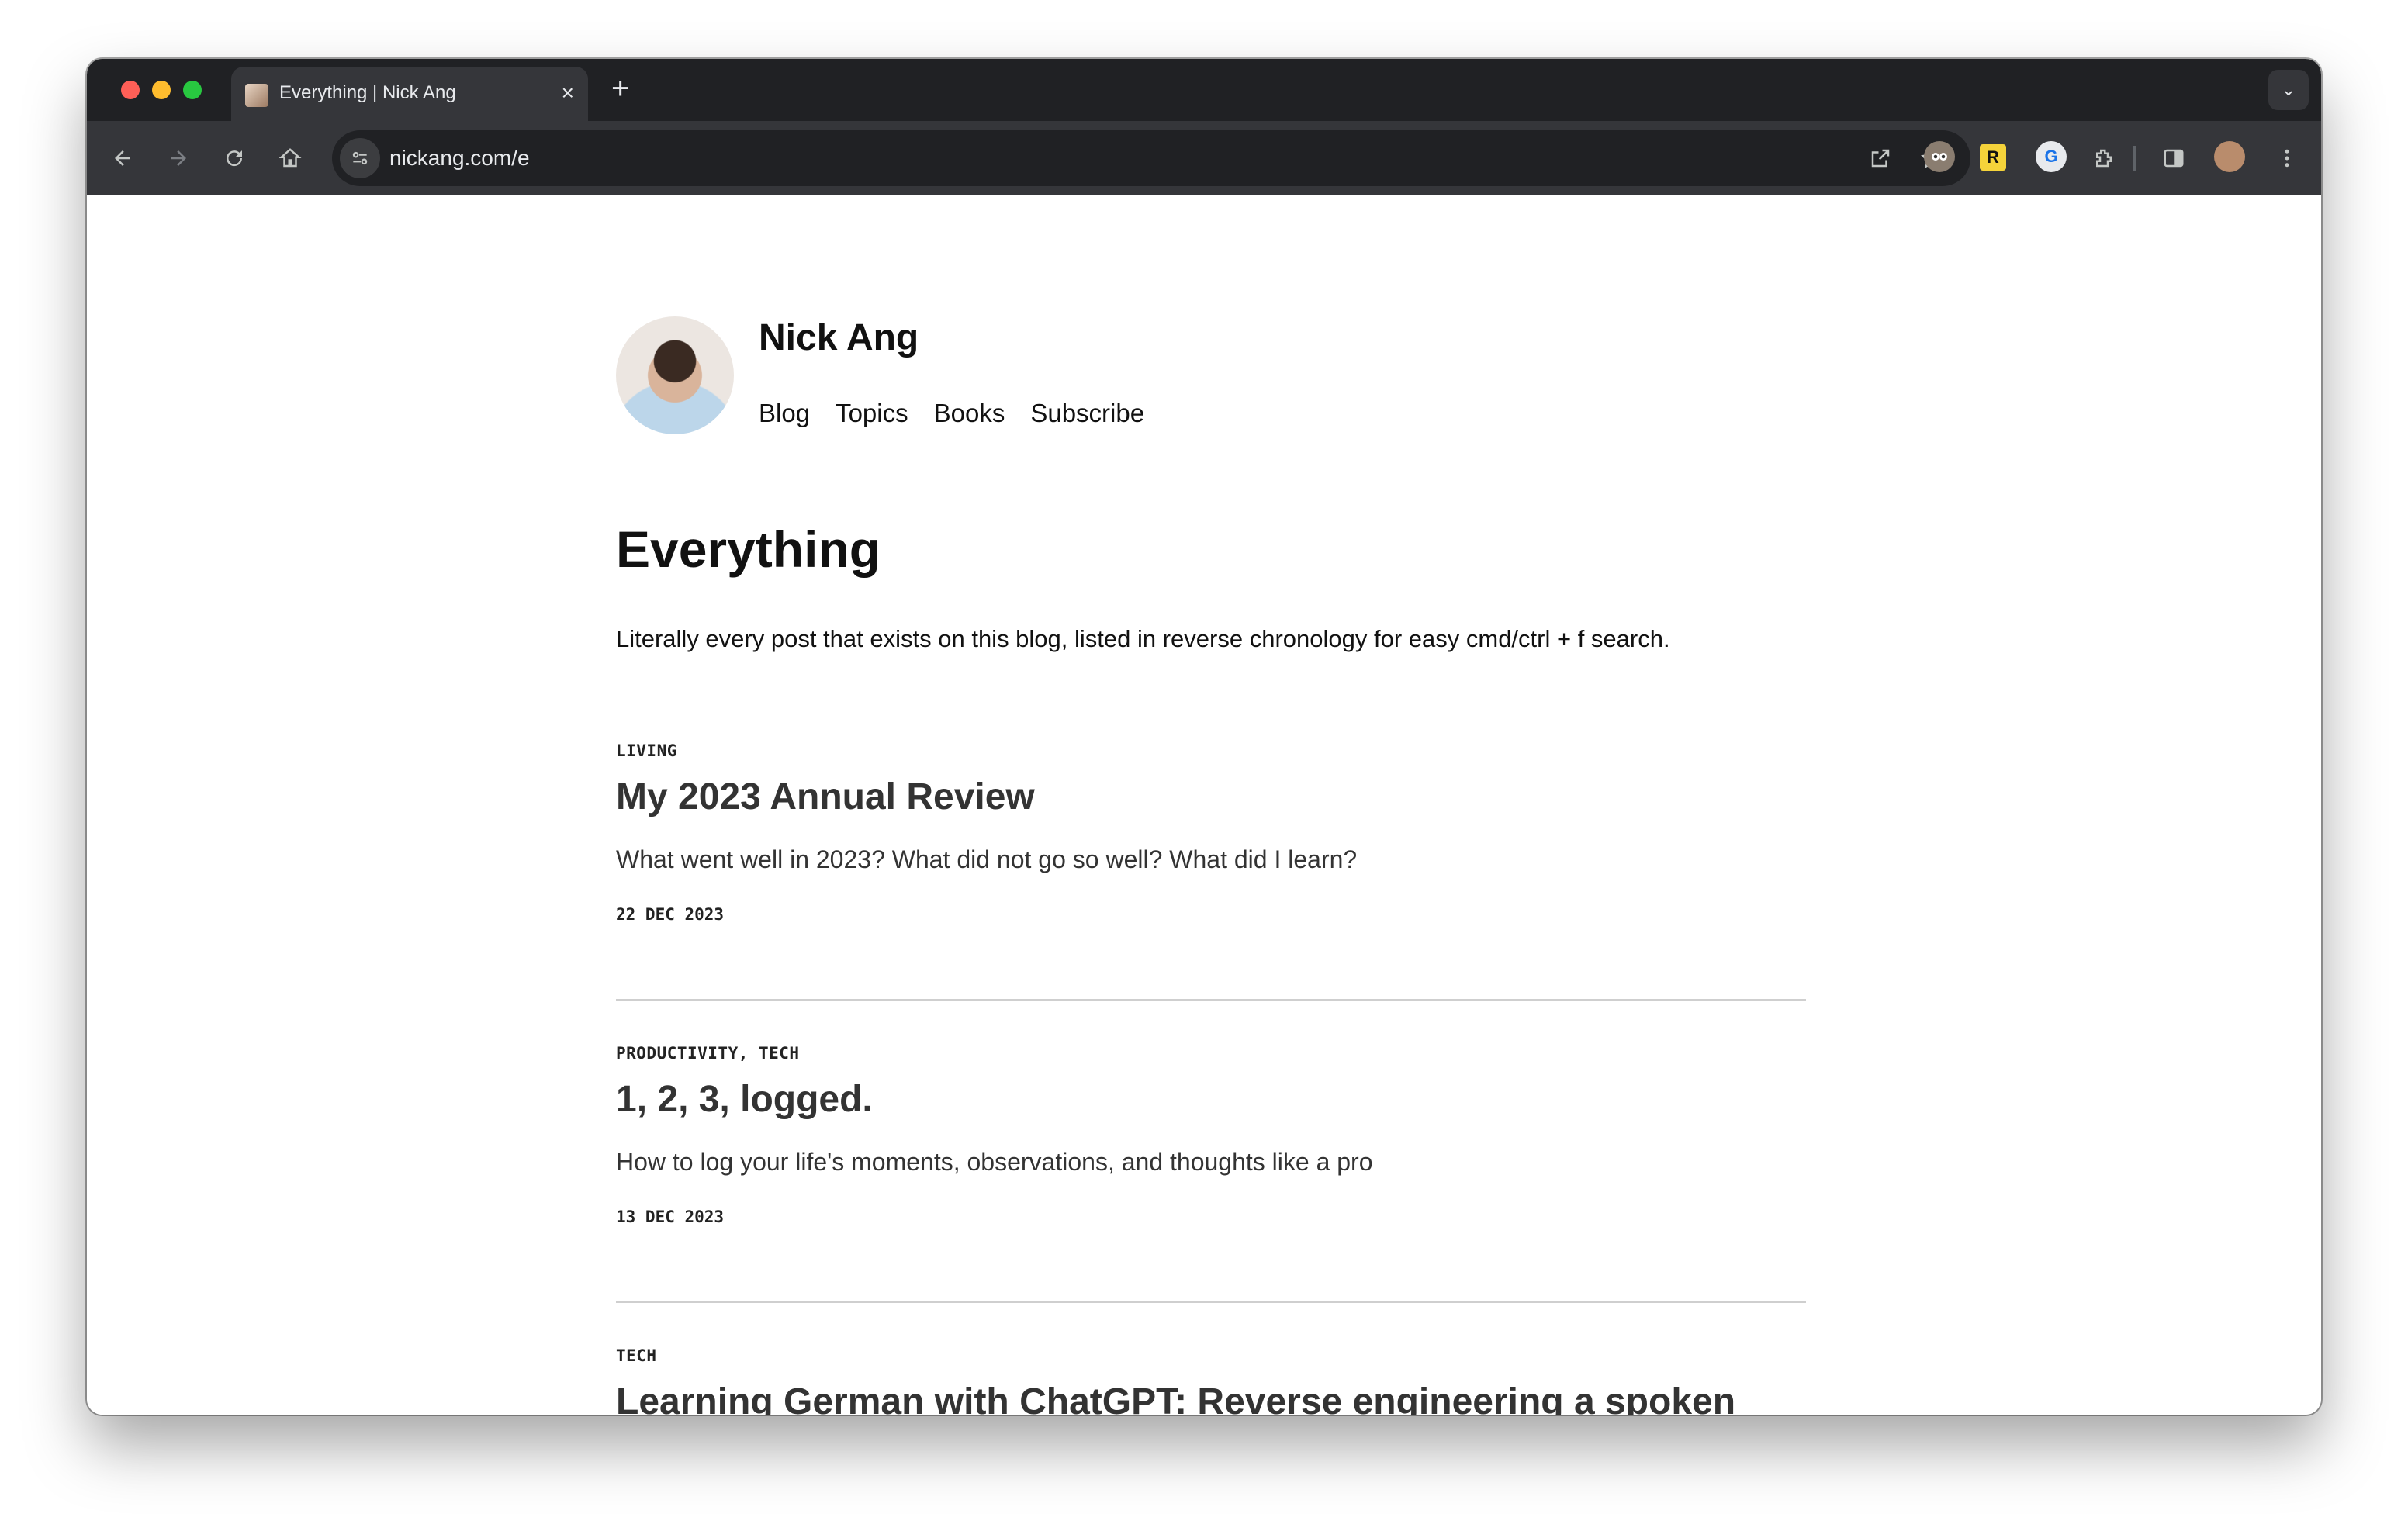  What do you see at coordinates (670, 1217) in the screenshot?
I see `post-date: 13 DEC 2023` at bounding box center [670, 1217].